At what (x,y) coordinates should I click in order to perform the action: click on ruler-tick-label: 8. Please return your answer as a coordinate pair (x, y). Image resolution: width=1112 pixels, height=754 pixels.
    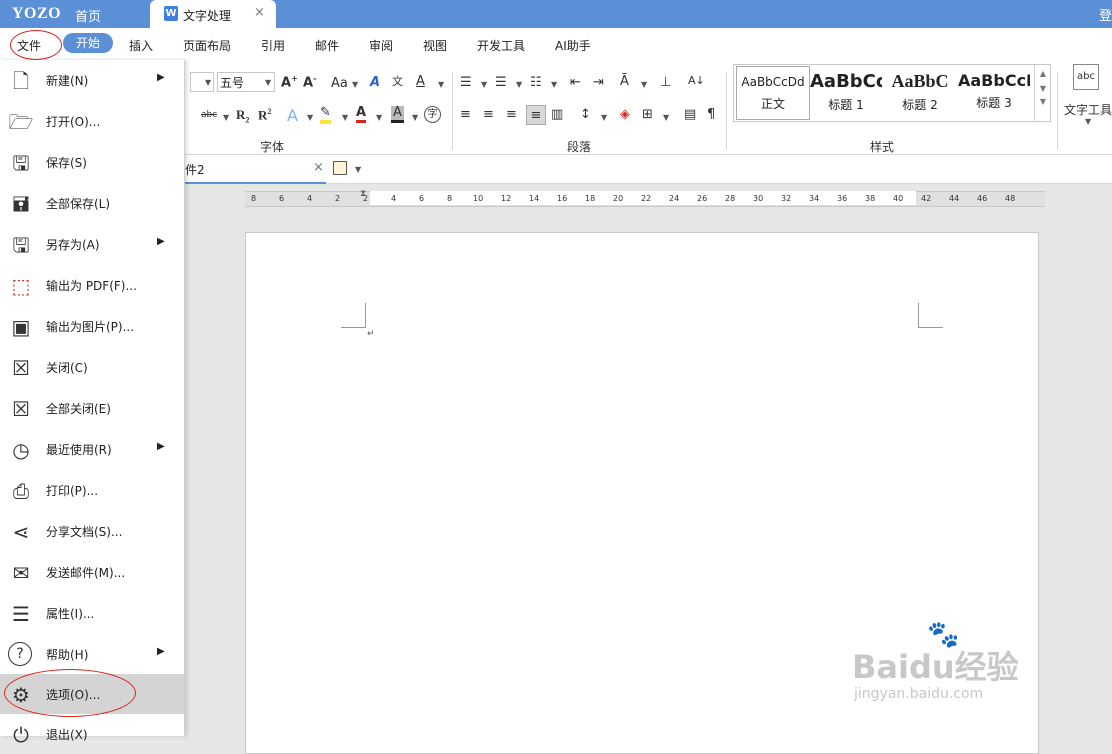
    Looking at the image, I should click on (254, 198).